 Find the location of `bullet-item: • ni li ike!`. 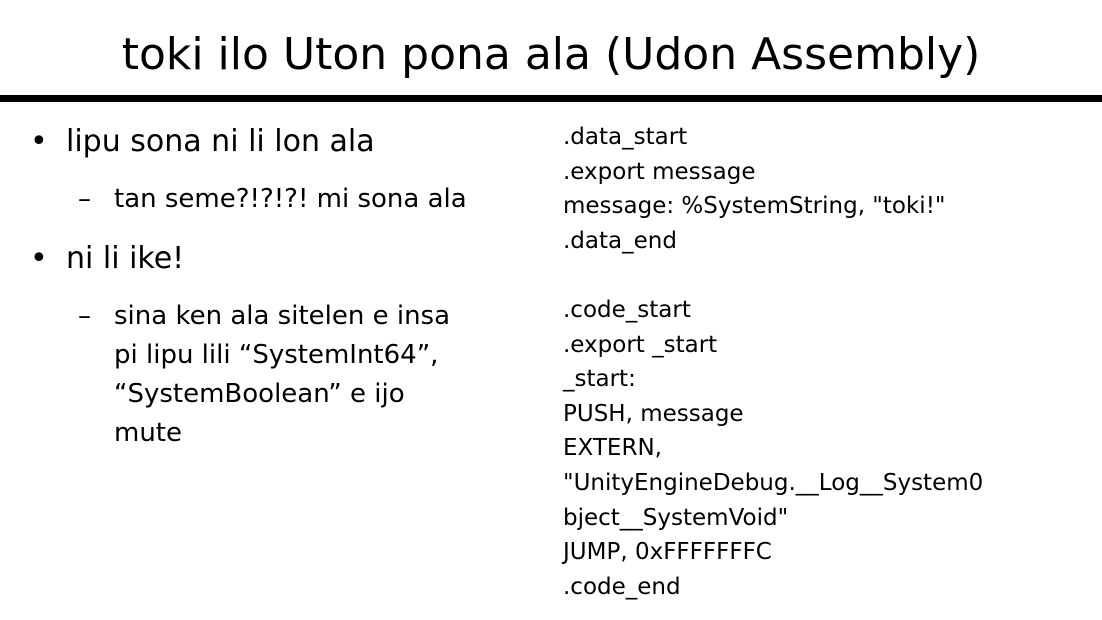

bullet-item: • ni li ike! is located at coordinates (285, 259).